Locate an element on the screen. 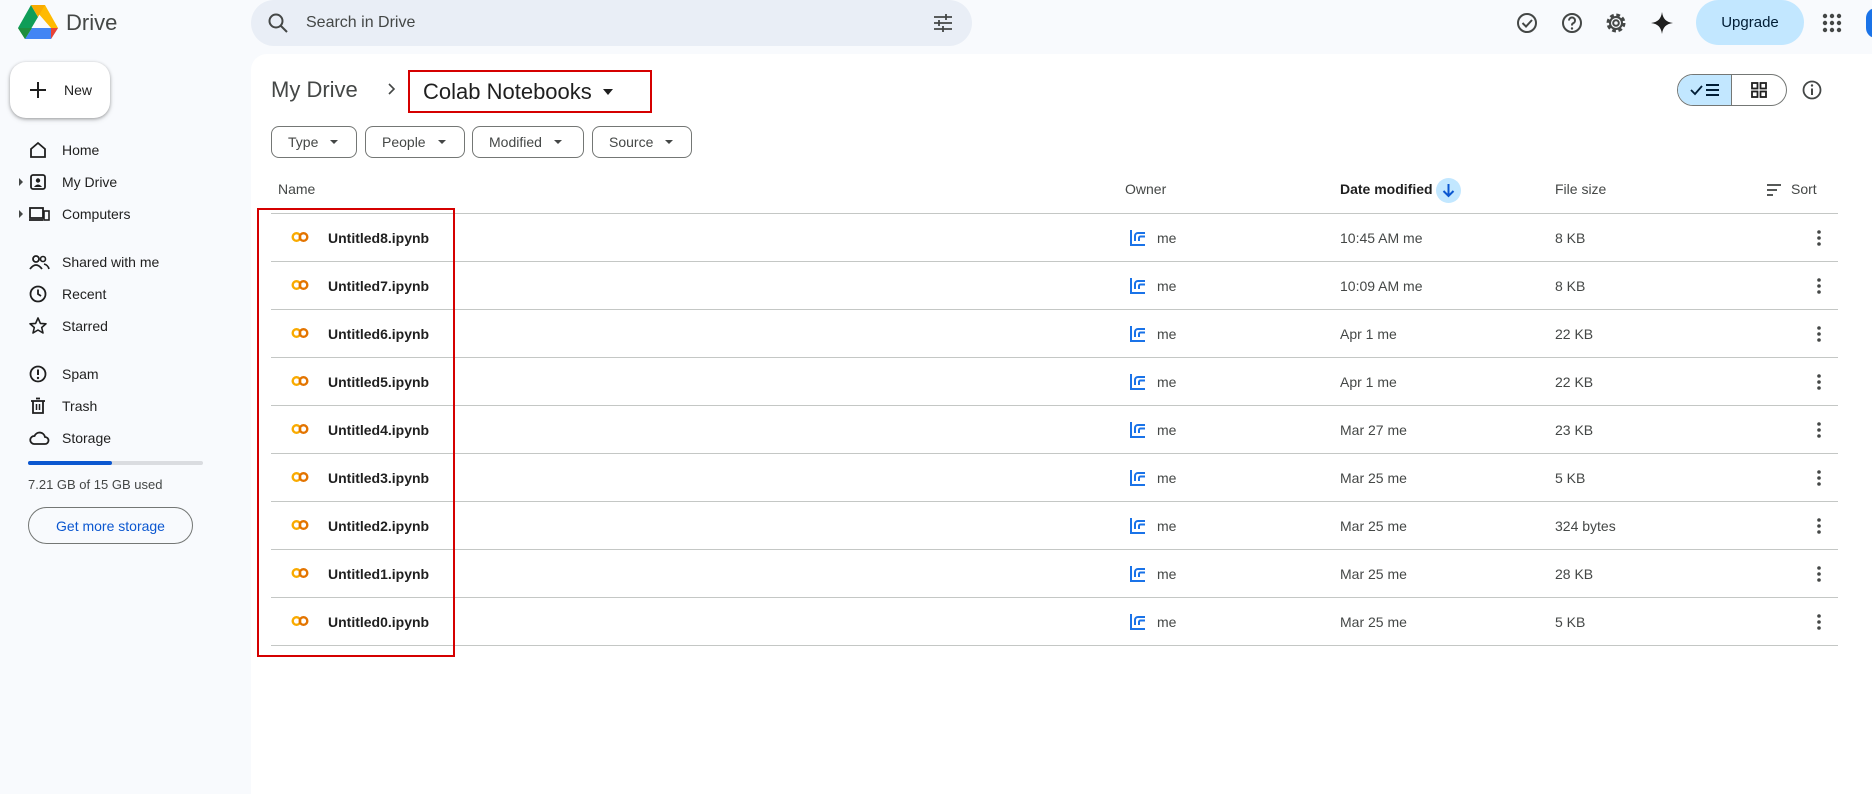  info-icon is located at coordinates (1812, 90).